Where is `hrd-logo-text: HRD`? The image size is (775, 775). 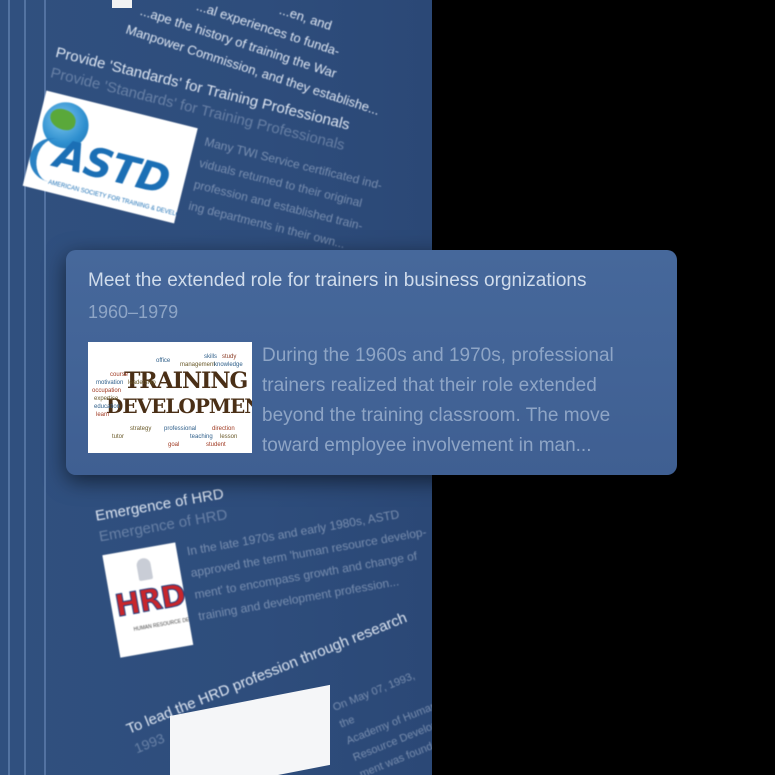 hrd-logo-text: HRD is located at coordinates (150, 601).